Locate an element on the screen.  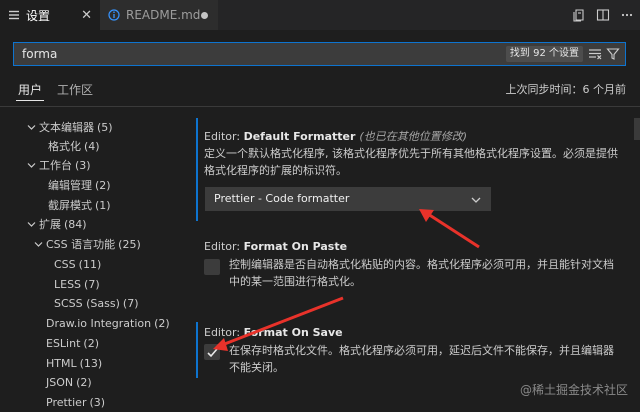
info-icon is located at coordinates (114, 15).